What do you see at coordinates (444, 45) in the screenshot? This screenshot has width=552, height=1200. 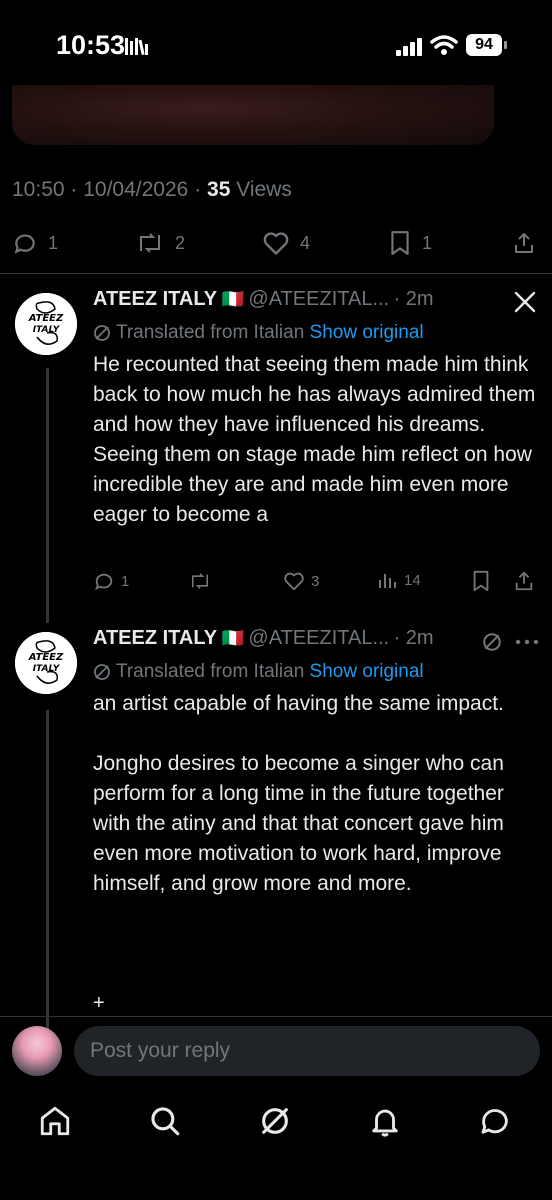 I see `wifi-icon` at bounding box center [444, 45].